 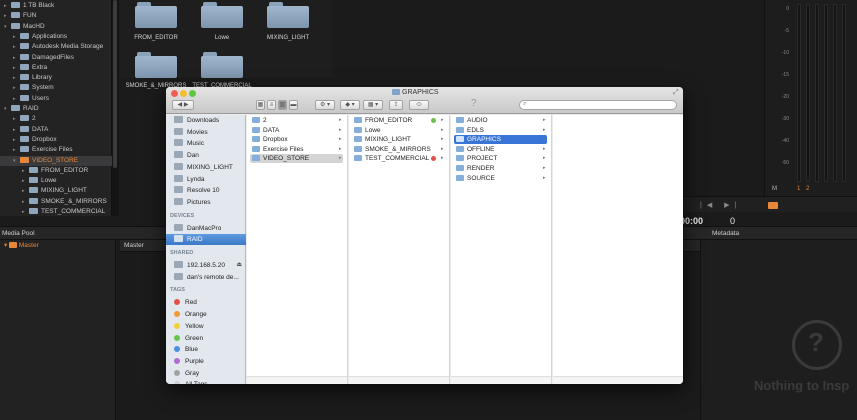 I want to click on tree-item-mixing-light: ▸ MIXING_LIGHT, so click(x=56, y=191).